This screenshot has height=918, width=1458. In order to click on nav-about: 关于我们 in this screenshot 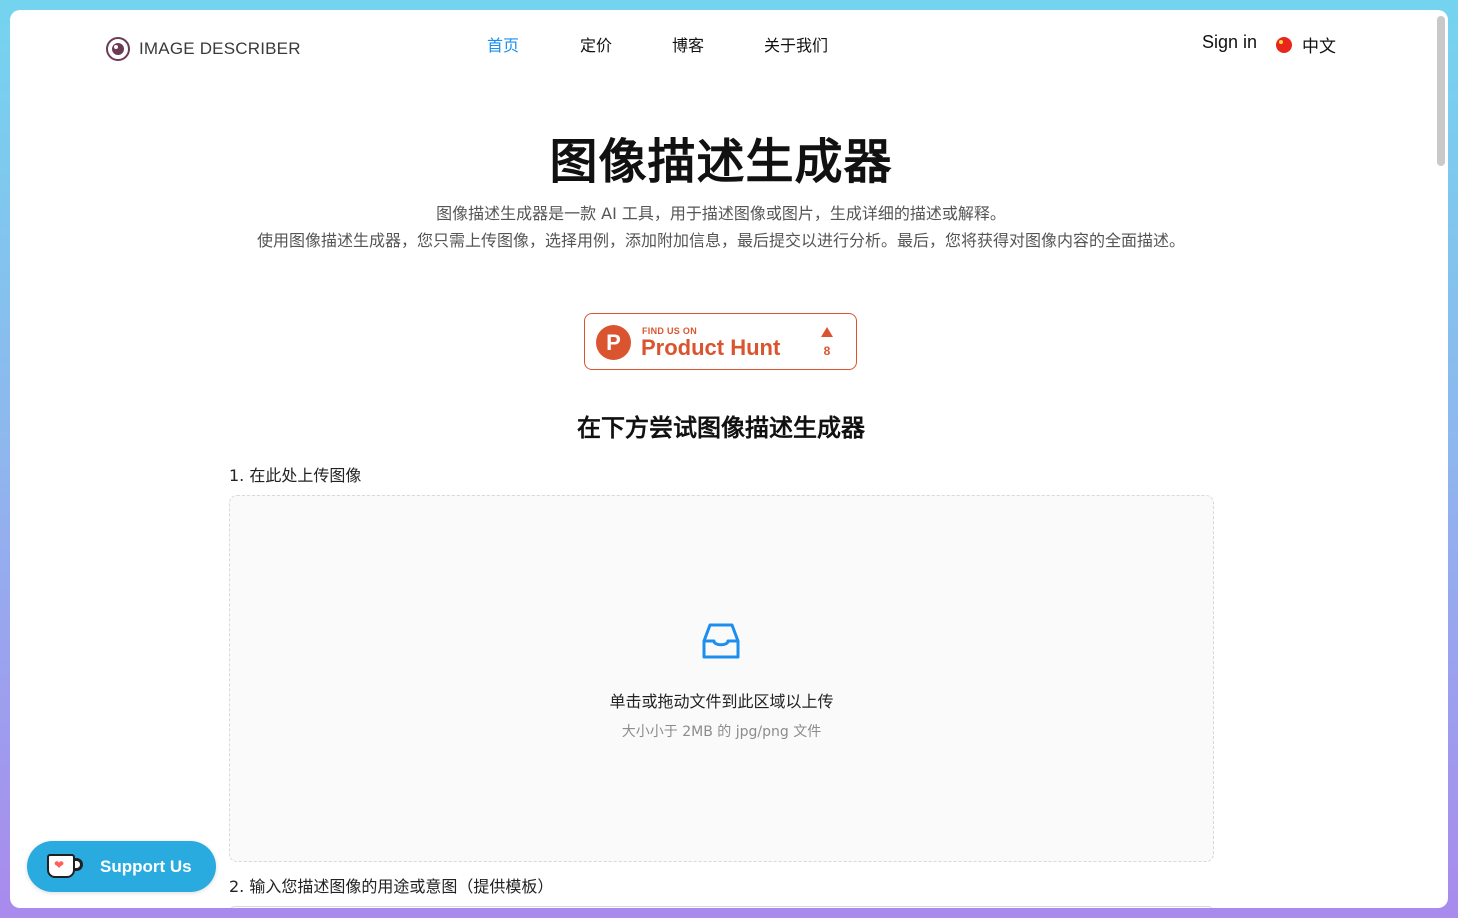, I will do `click(796, 44)`.